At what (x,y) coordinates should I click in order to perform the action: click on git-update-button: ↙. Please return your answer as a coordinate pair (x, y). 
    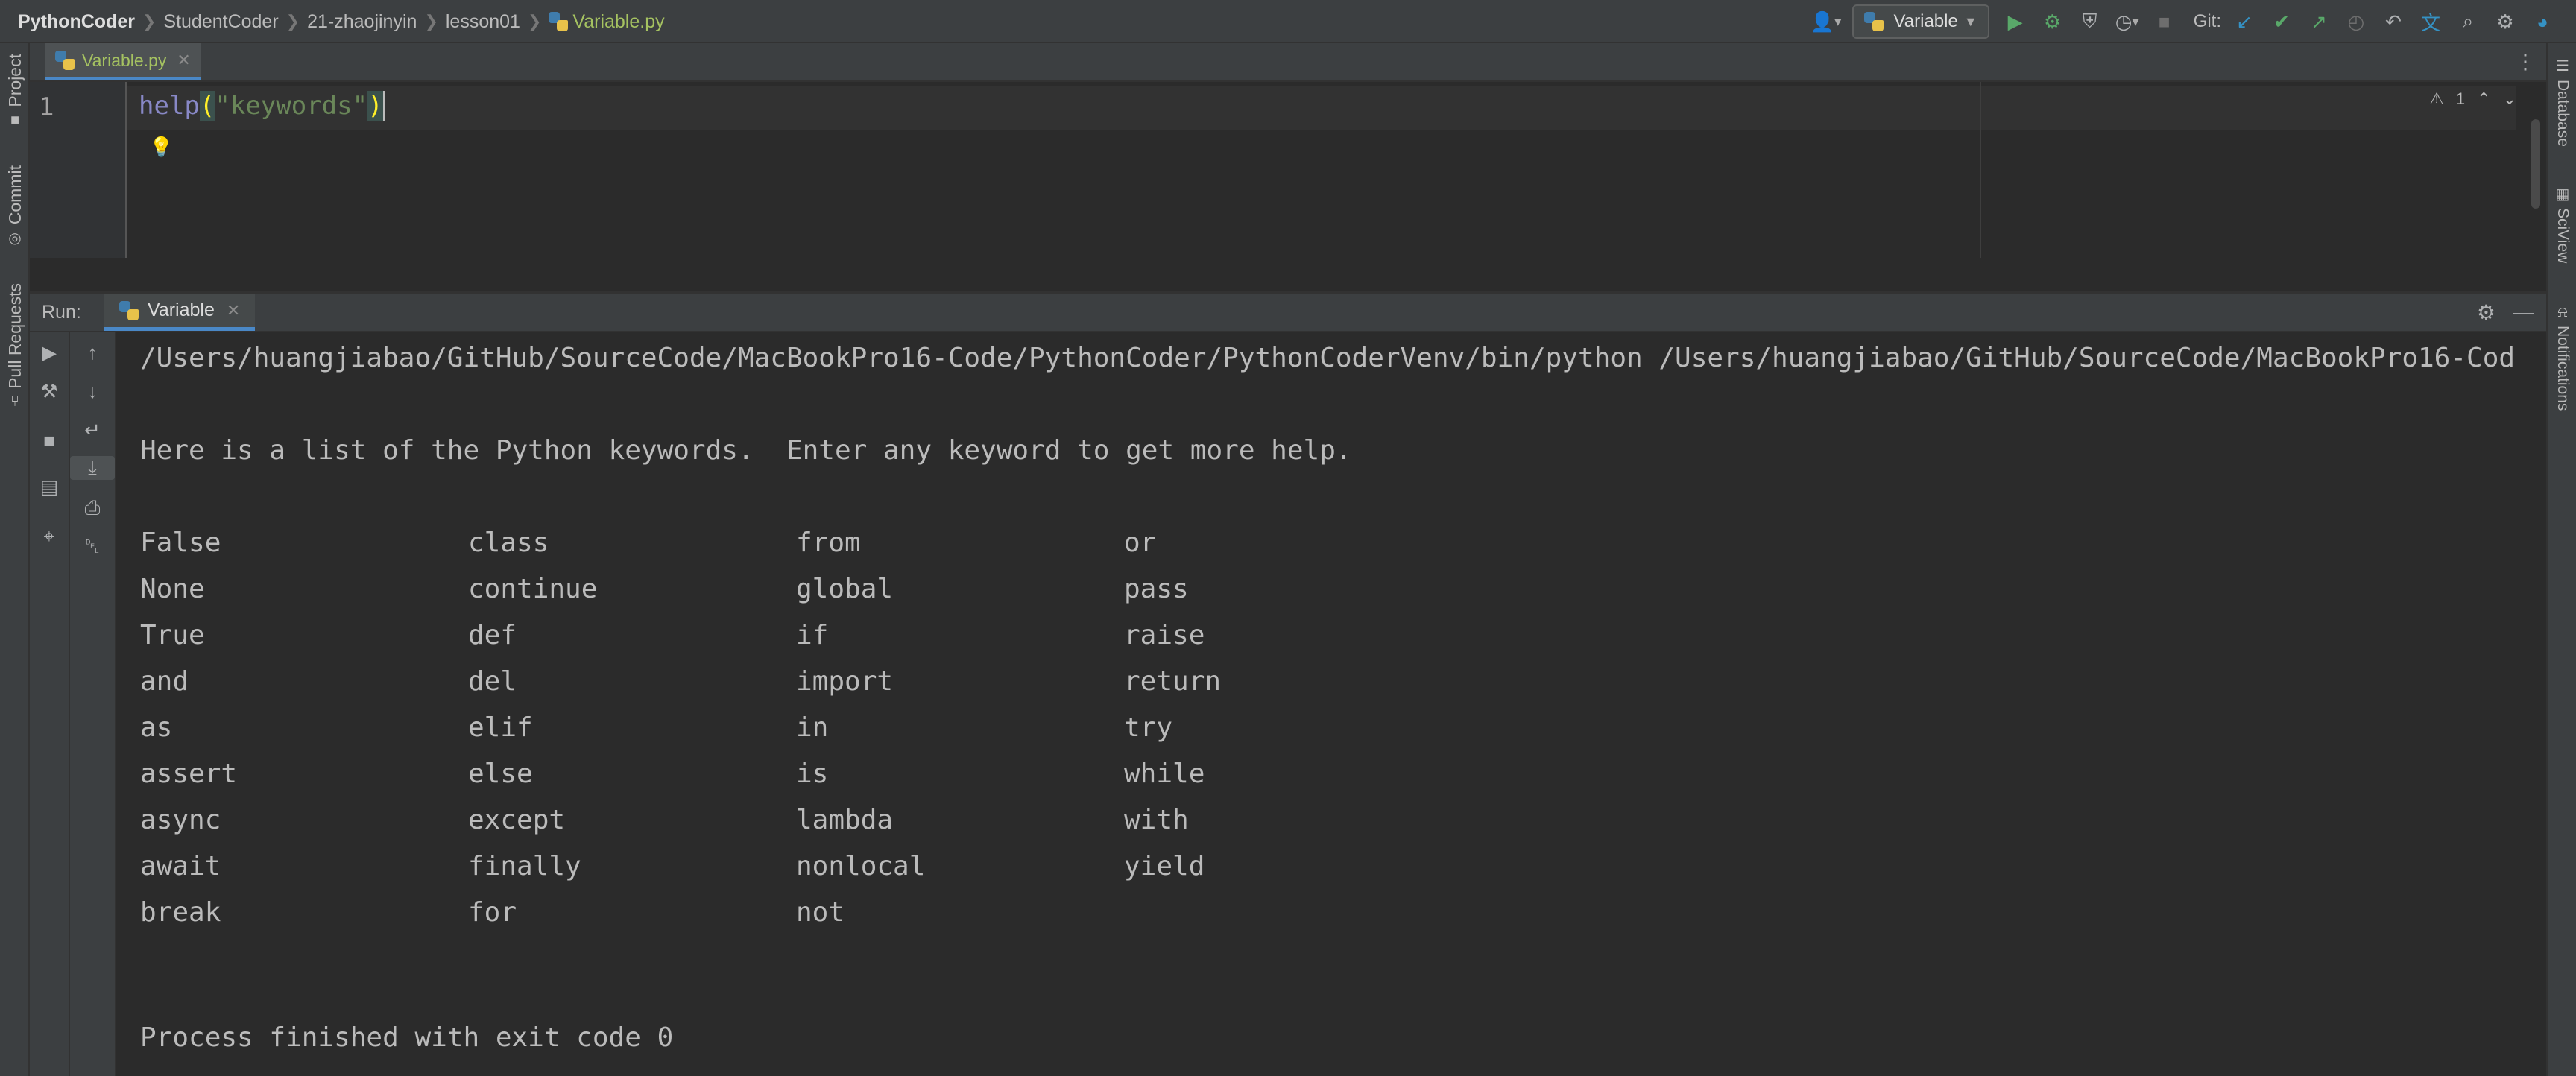
    Looking at the image, I should click on (2244, 22).